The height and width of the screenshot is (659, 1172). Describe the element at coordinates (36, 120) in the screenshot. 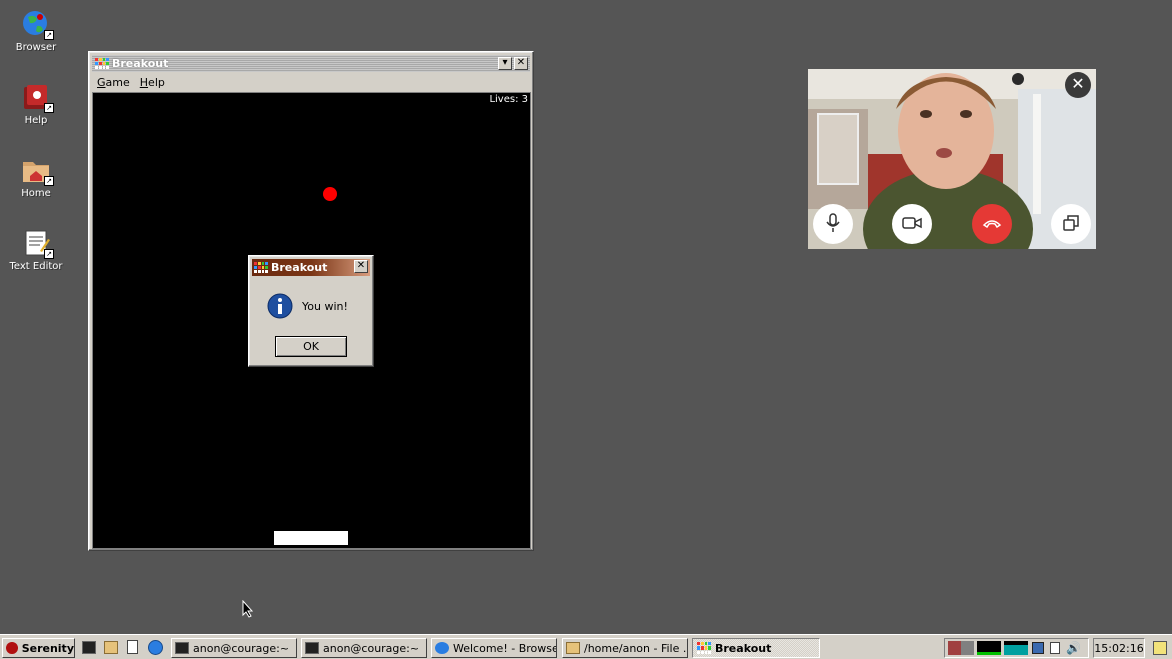

I see `desktop-icon-label: Help` at that location.